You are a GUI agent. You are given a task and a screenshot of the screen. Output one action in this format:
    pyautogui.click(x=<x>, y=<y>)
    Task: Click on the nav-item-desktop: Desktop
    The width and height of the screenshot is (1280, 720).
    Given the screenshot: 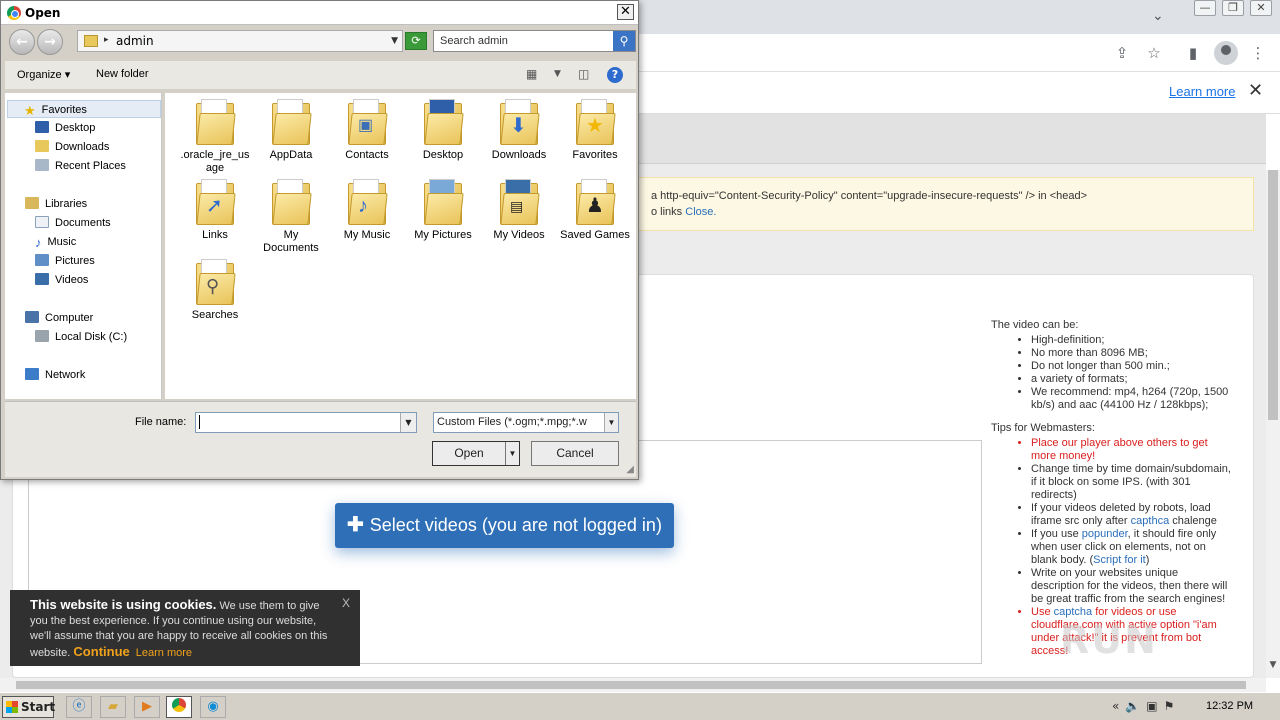 What is the action you would take?
    pyautogui.click(x=65, y=128)
    